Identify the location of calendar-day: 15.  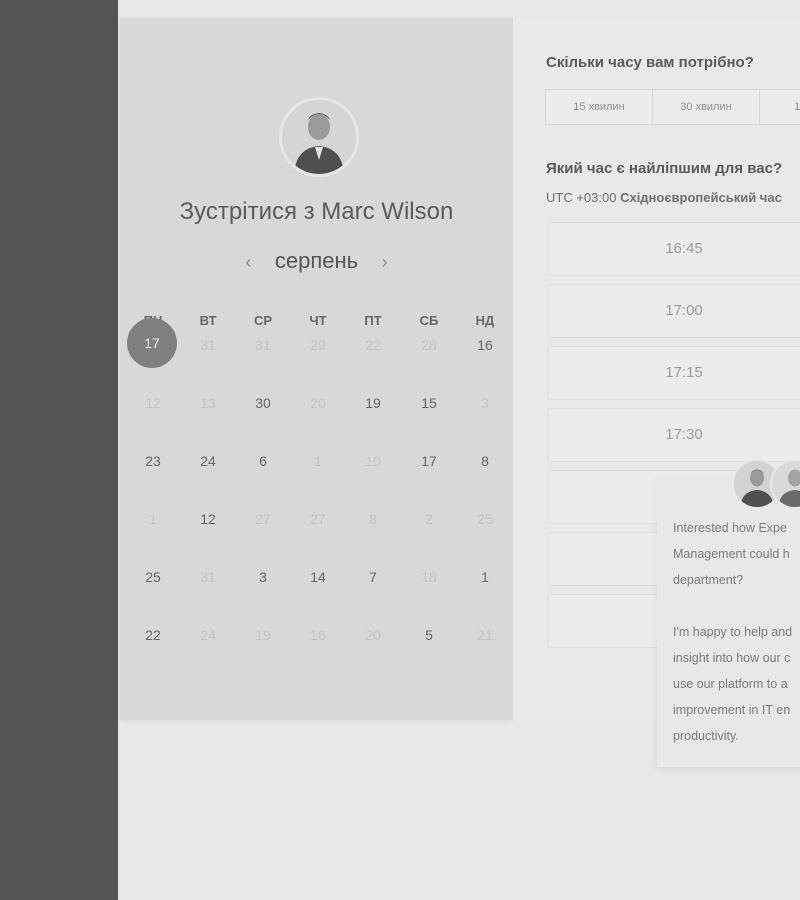
(429, 403).